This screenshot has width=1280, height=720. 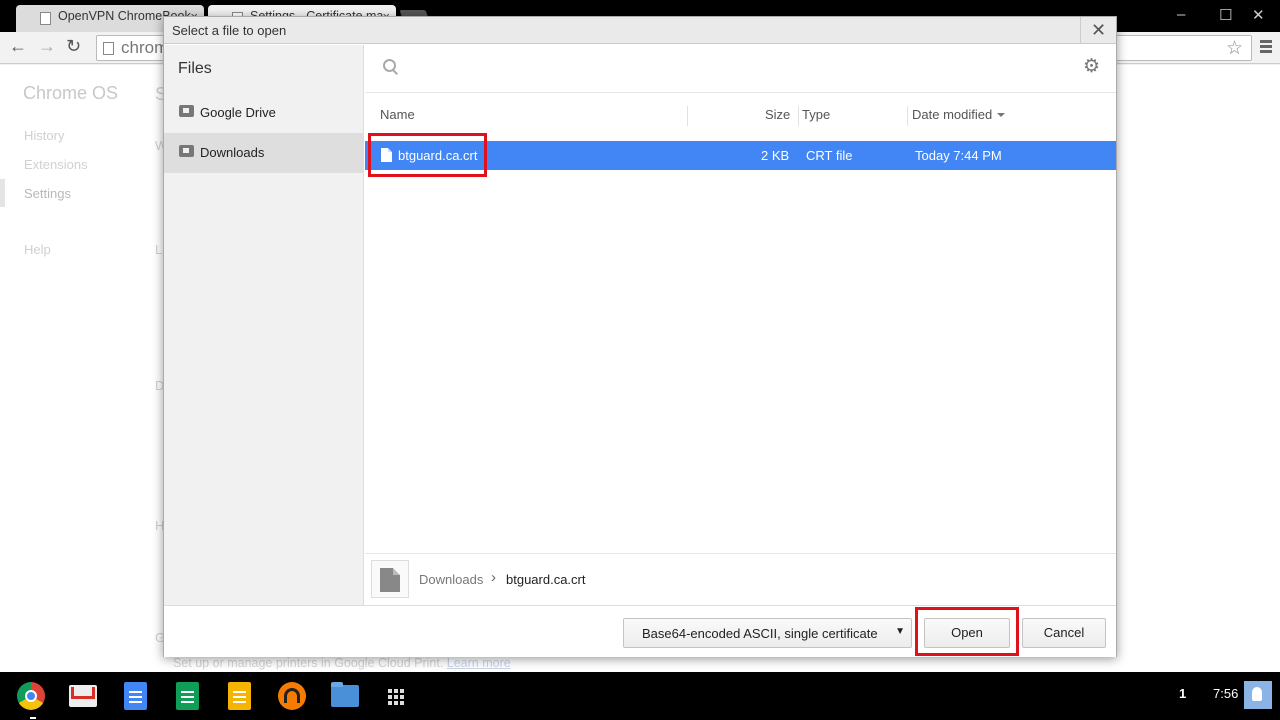 What do you see at coordinates (1181, 14) in the screenshot?
I see `minimize-icon: –` at bounding box center [1181, 14].